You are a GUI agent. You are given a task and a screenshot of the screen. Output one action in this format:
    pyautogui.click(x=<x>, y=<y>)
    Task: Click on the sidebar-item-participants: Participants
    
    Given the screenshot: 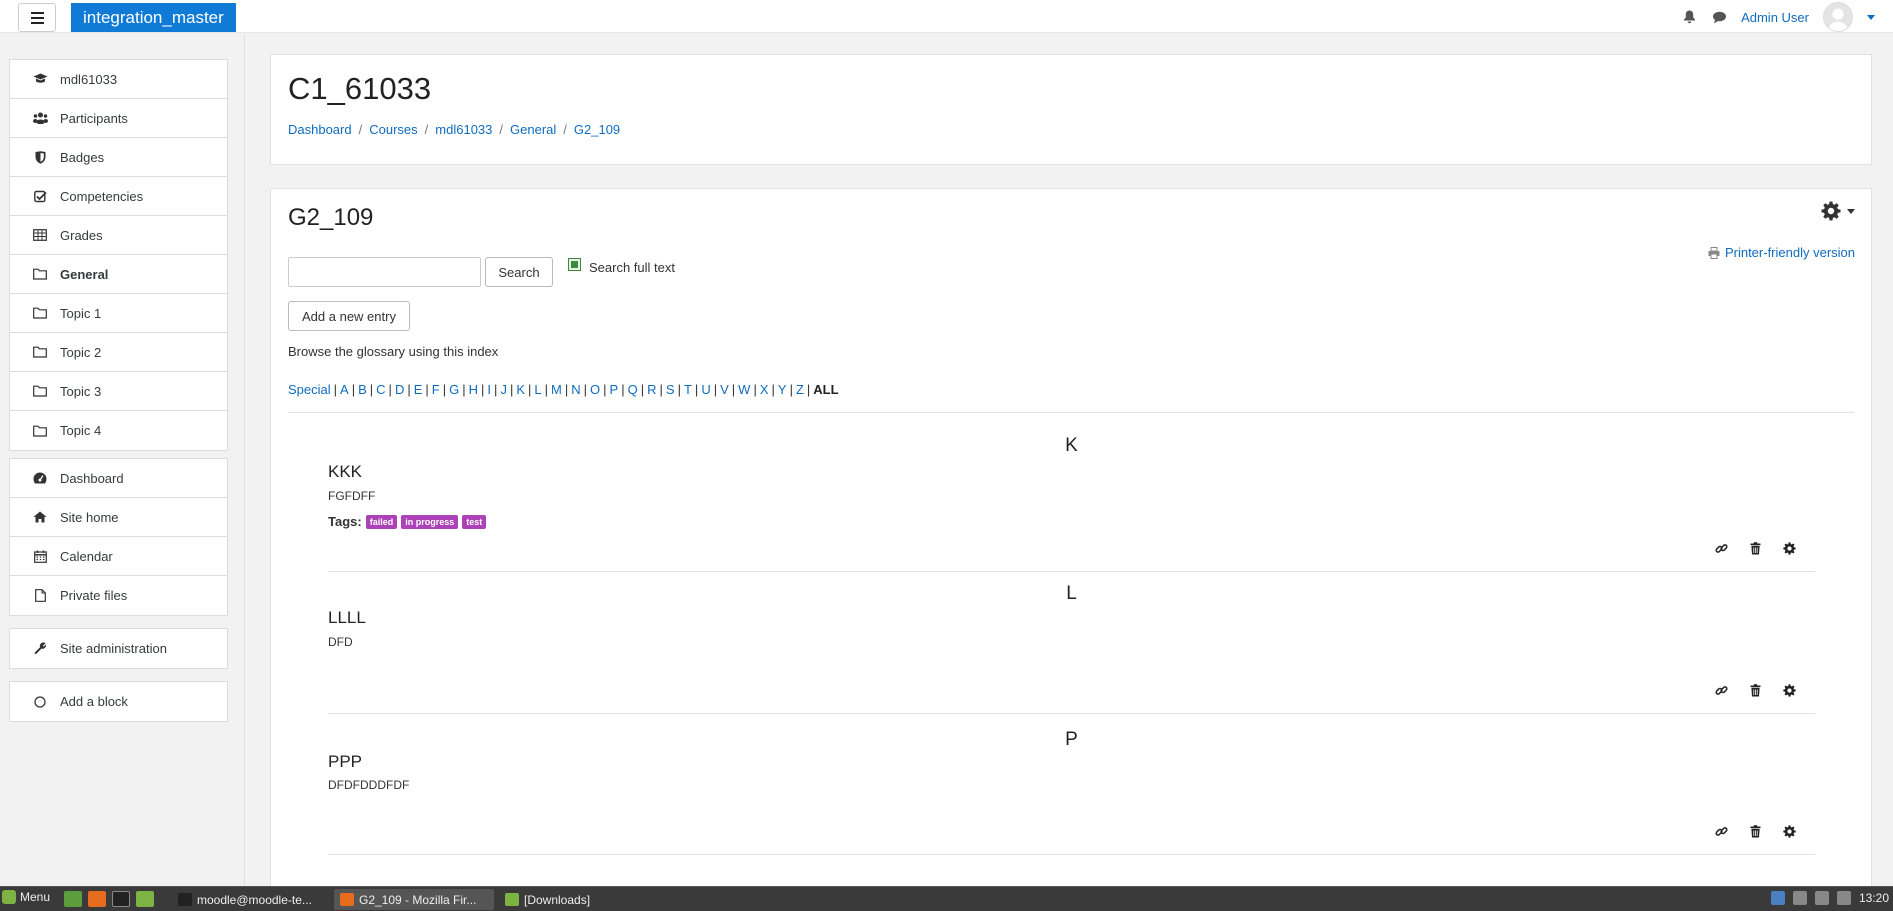 What is the action you would take?
    pyautogui.click(x=118, y=118)
    